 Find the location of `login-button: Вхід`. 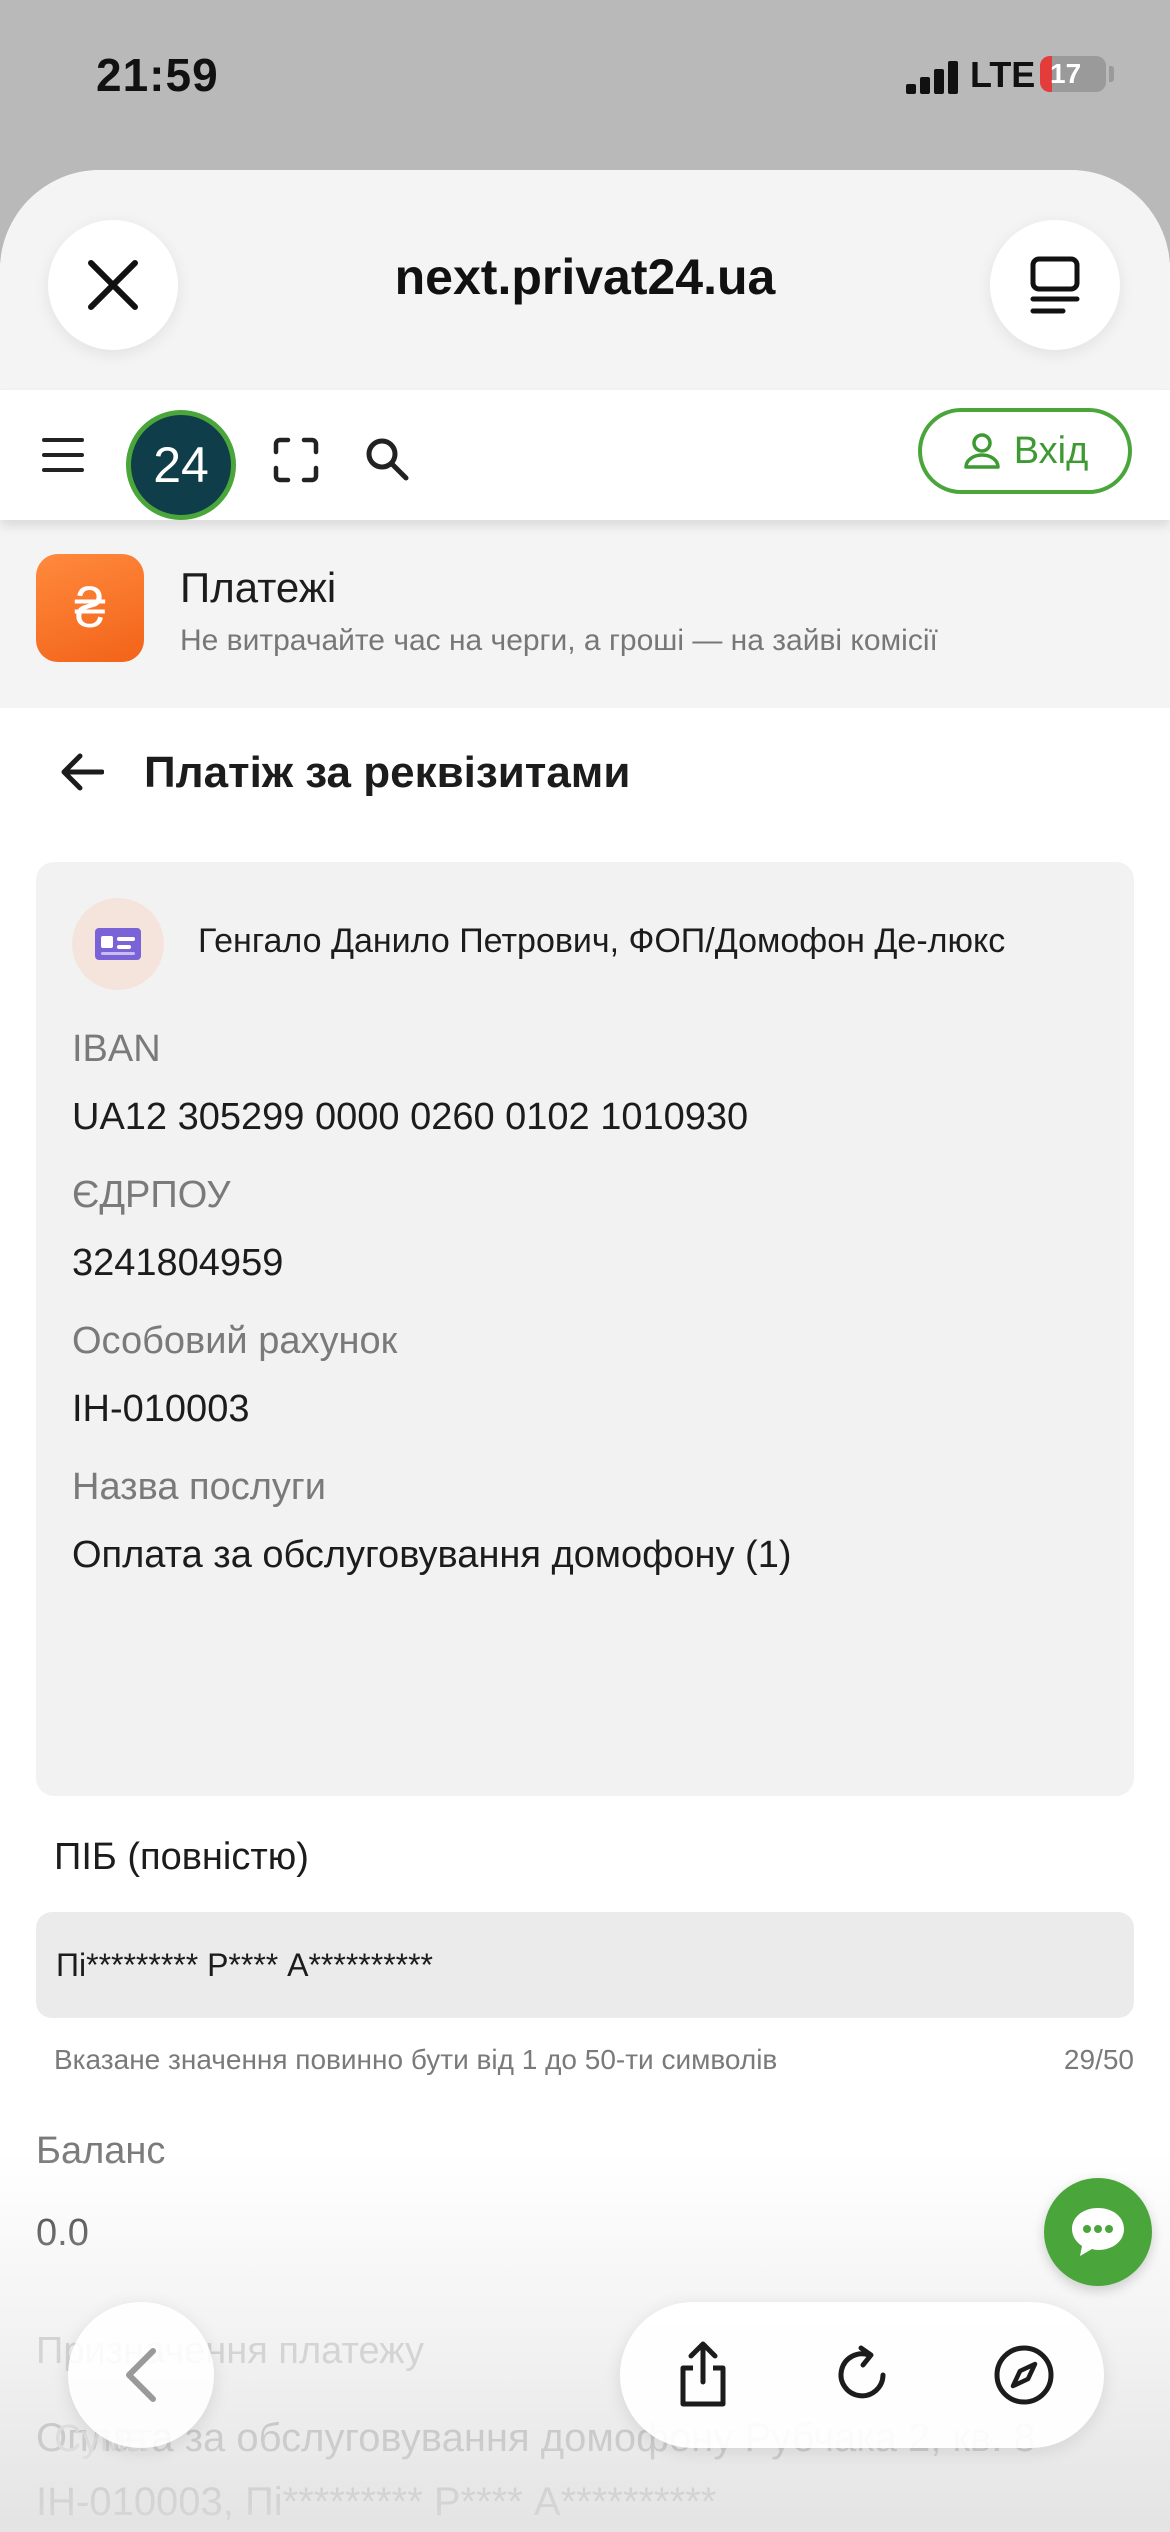

login-button: Вхід is located at coordinates (1025, 451).